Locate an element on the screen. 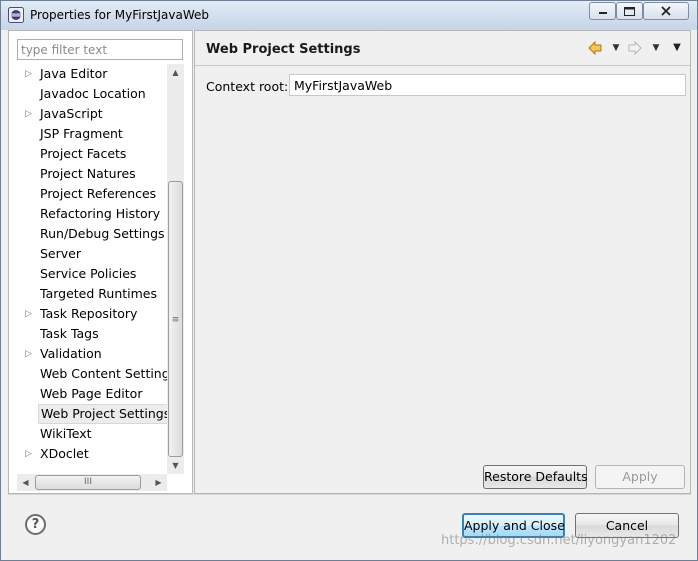  back-menu-chevron-down-icon: ▼ is located at coordinates (616, 48).